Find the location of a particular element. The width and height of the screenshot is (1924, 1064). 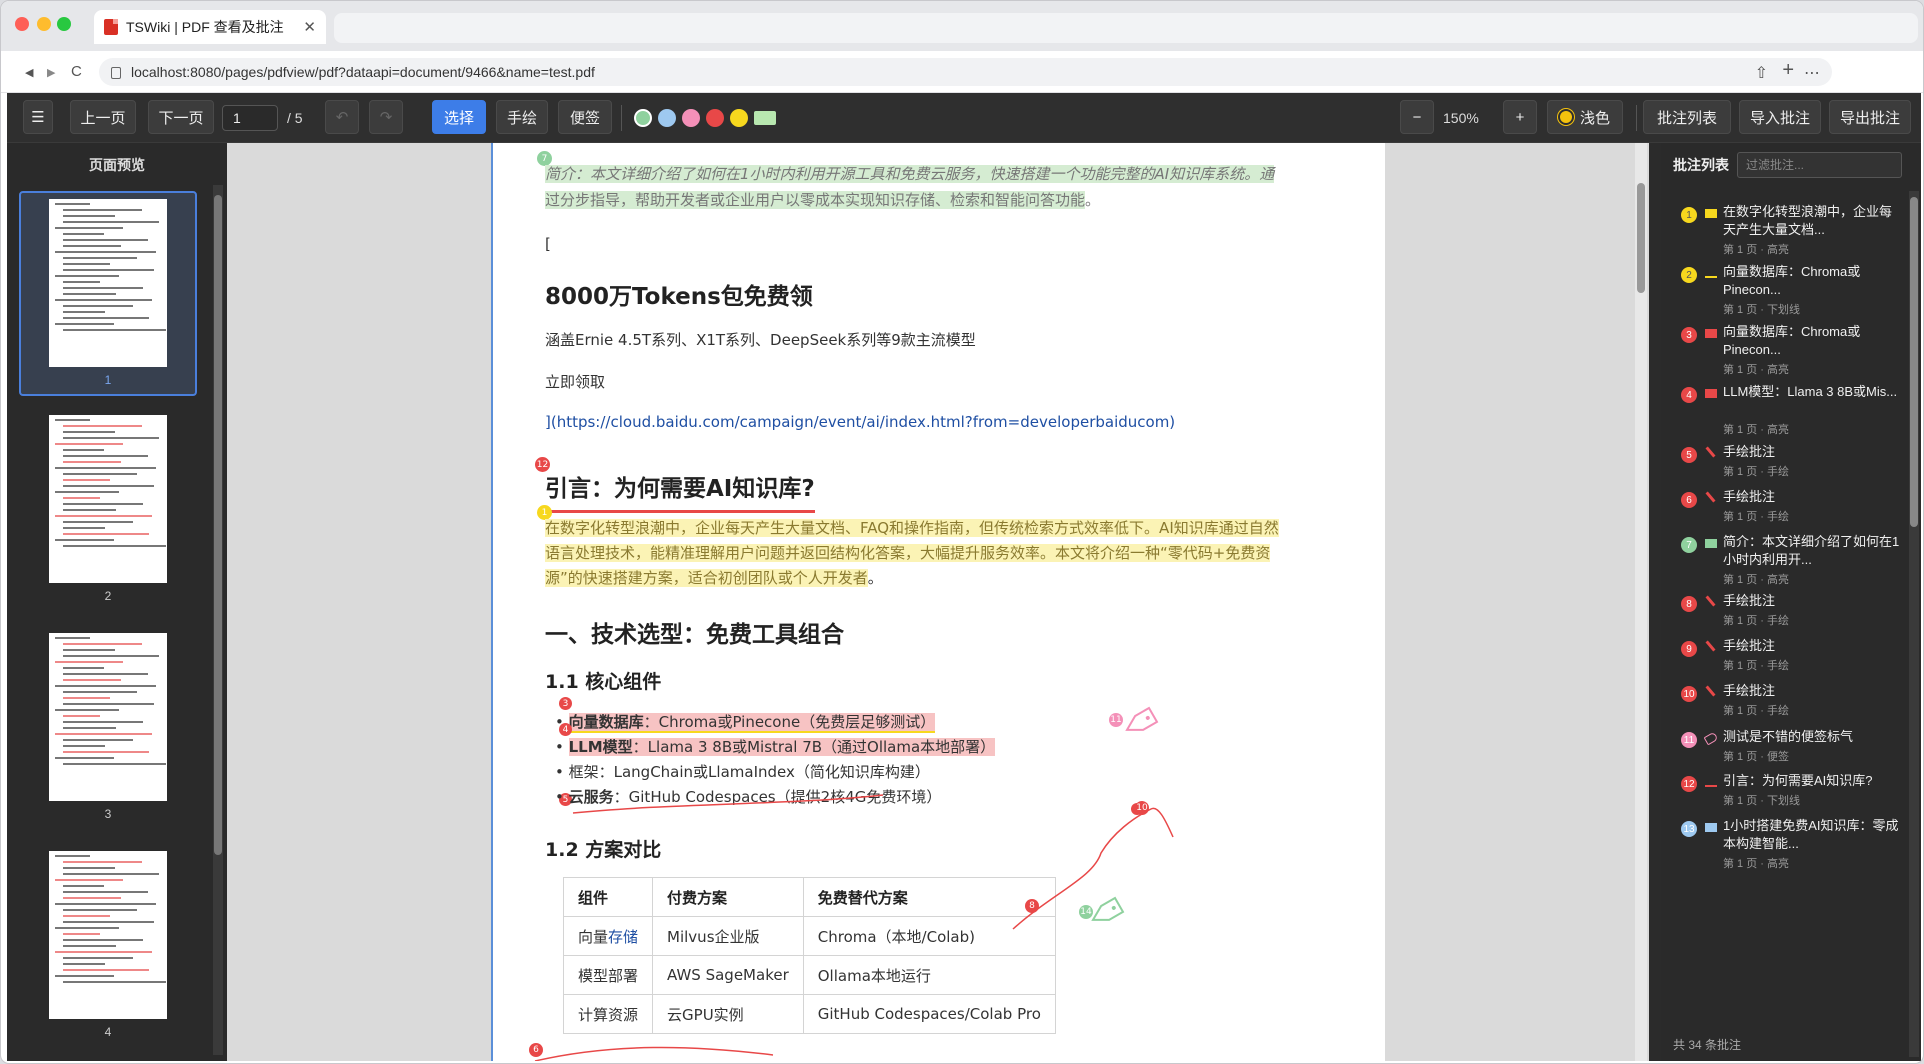

import-annotations-button: 导入批注 is located at coordinates (1780, 117).